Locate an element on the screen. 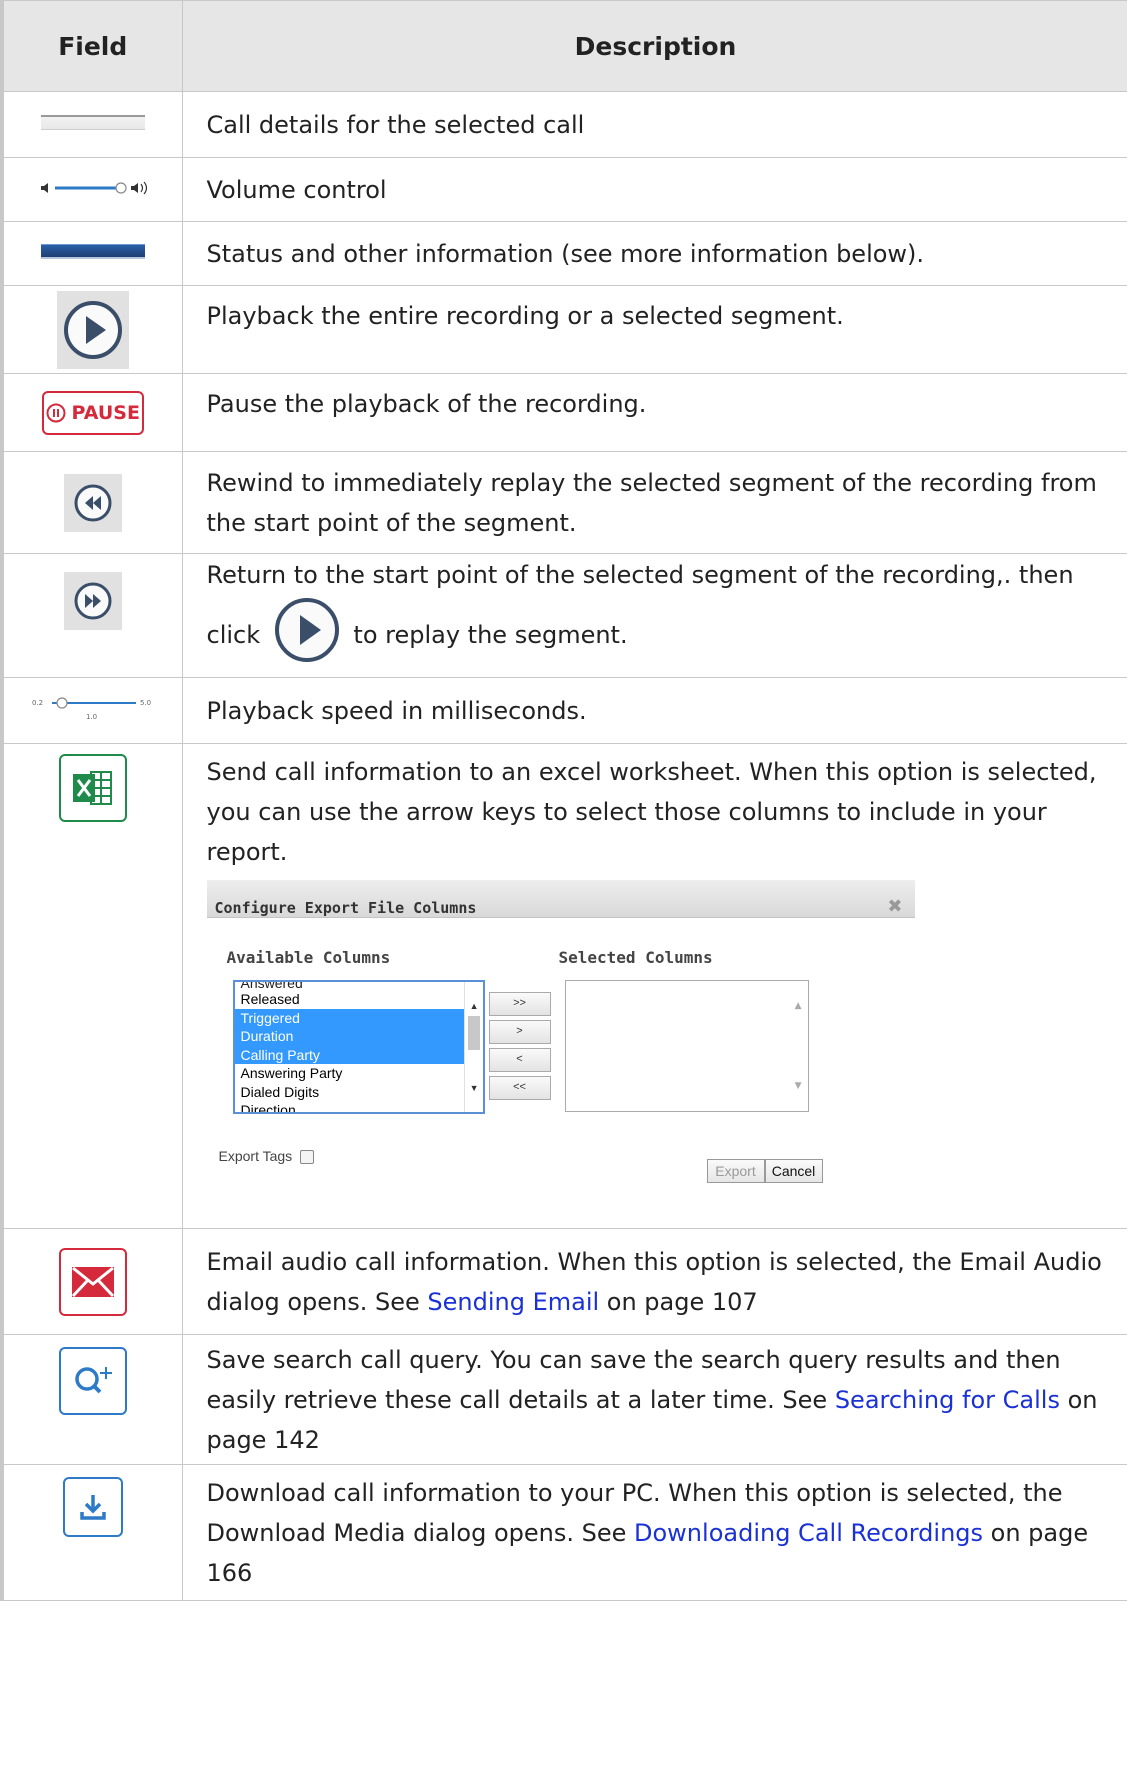  table-row: Call details for the selected call is located at coordinates (563, 124).